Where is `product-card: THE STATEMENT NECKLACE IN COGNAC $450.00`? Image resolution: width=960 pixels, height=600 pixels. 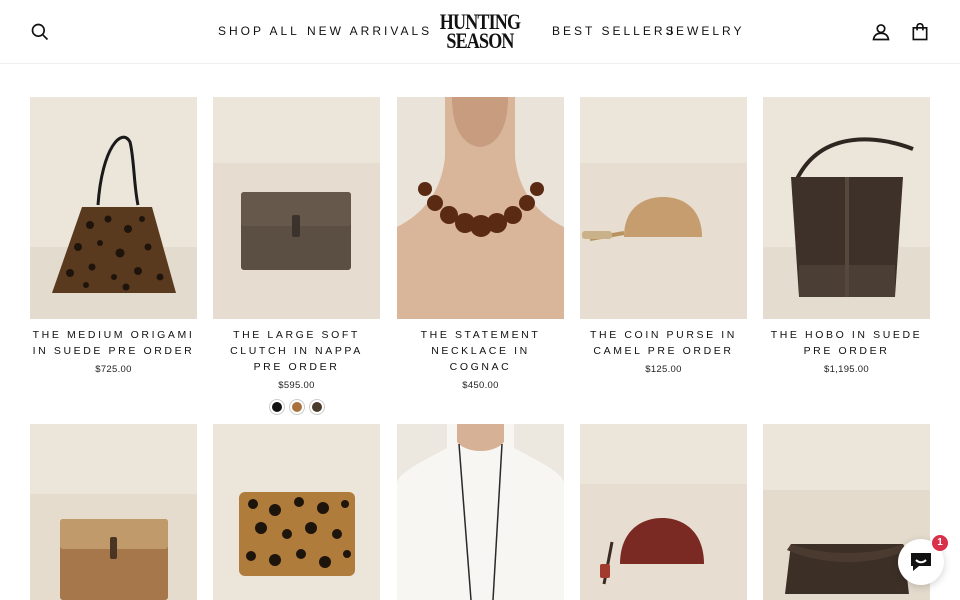
product-card: THE STATEMENT NECKLACE IN COGNAC $450.00 is located at coordinates (480, 244).